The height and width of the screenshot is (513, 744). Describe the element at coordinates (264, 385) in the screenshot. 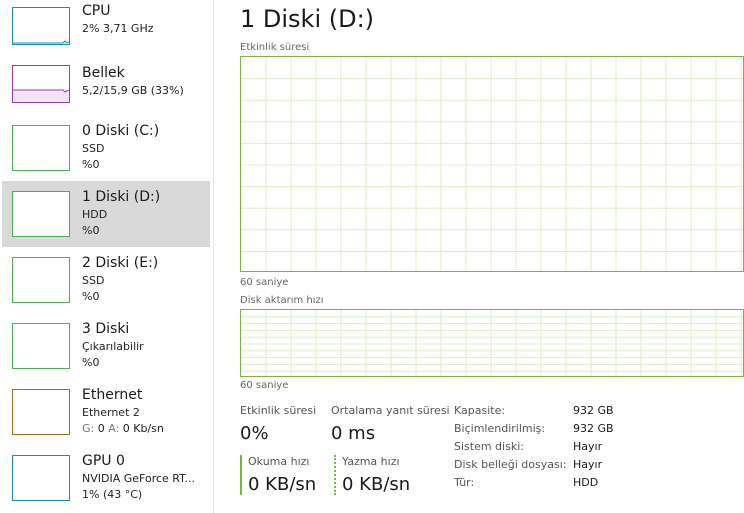

I see `transfer-rate-graph-footer: 60 saniye` at that location.